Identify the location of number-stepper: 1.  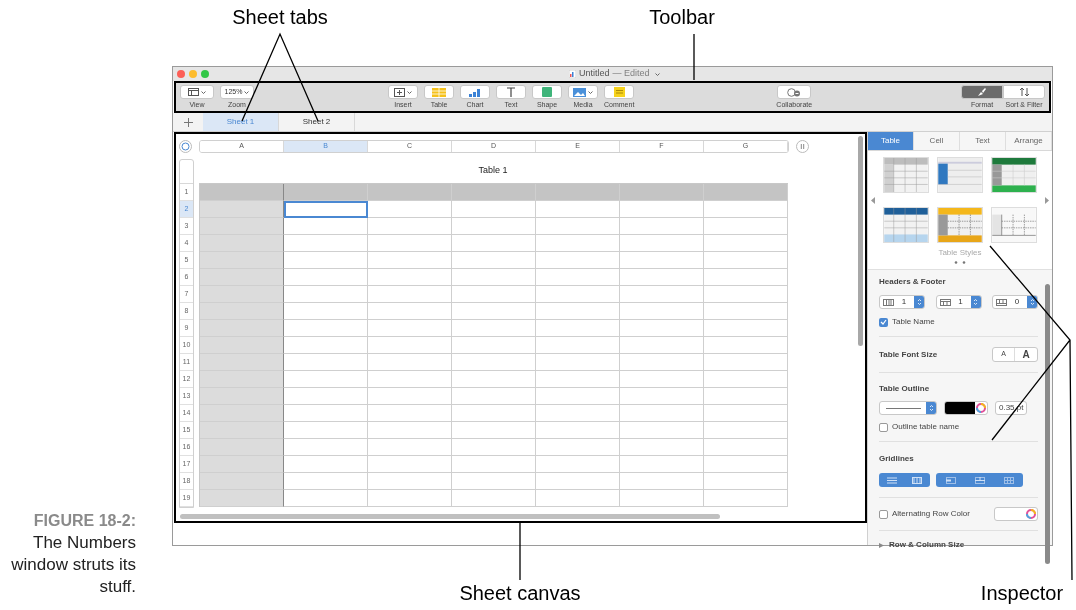
(958, 302).